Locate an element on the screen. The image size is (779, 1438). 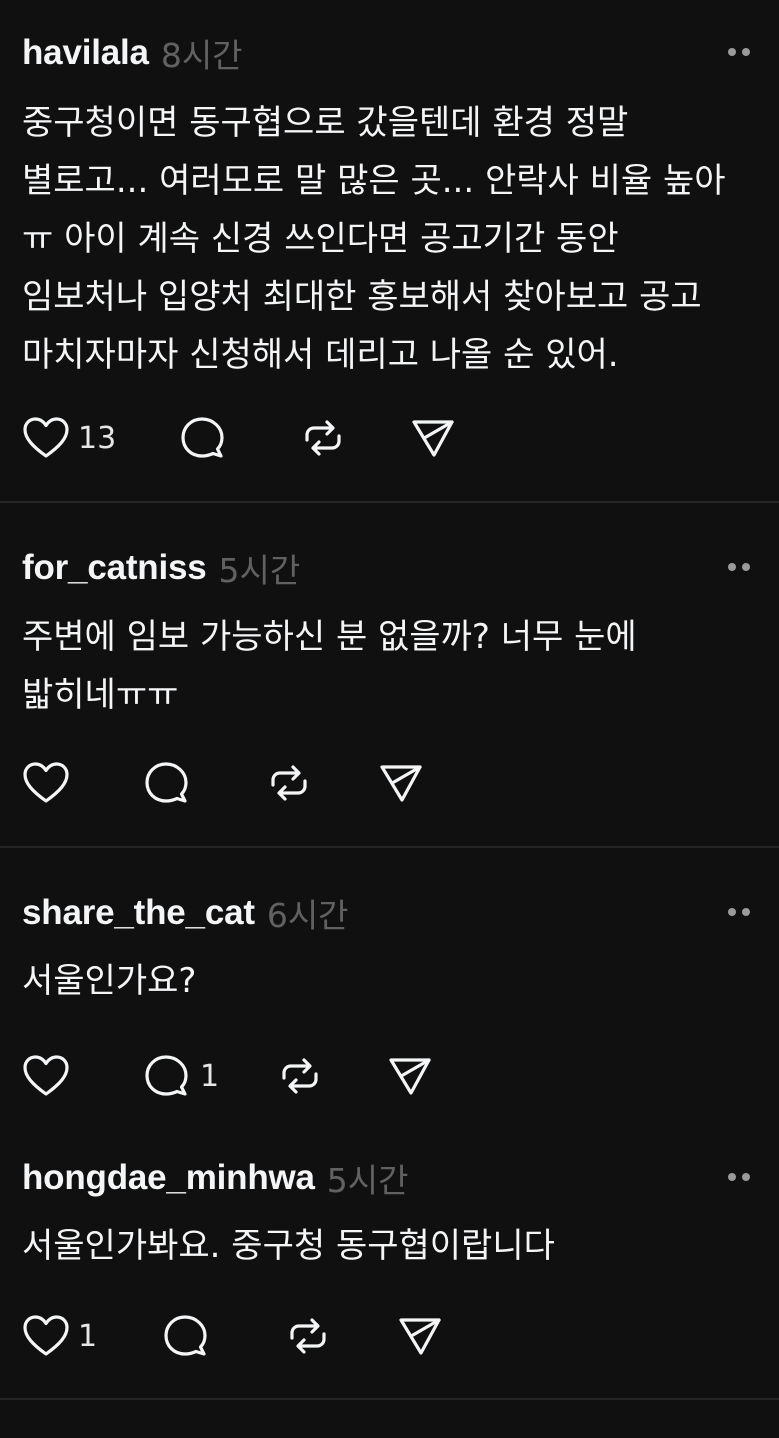
like-button: 13 is located at coordinates (69, 438).